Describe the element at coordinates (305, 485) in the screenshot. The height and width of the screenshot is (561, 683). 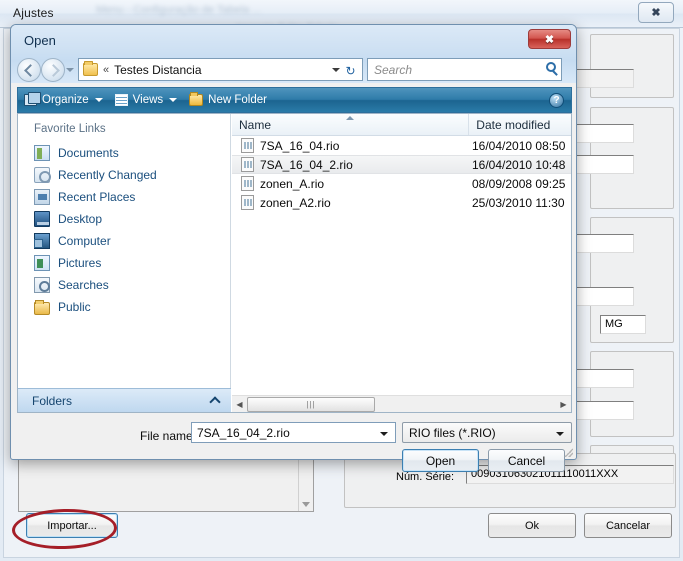
I see `listbox-scrollbar` at that location.